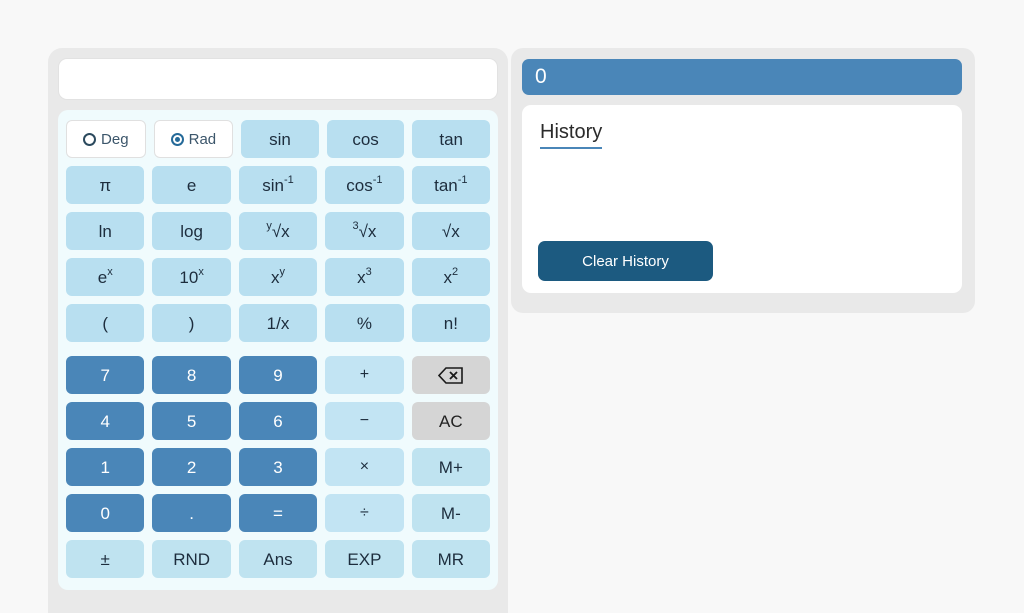  I want to click on key-rad-radio: Rad, so click(193, 139).